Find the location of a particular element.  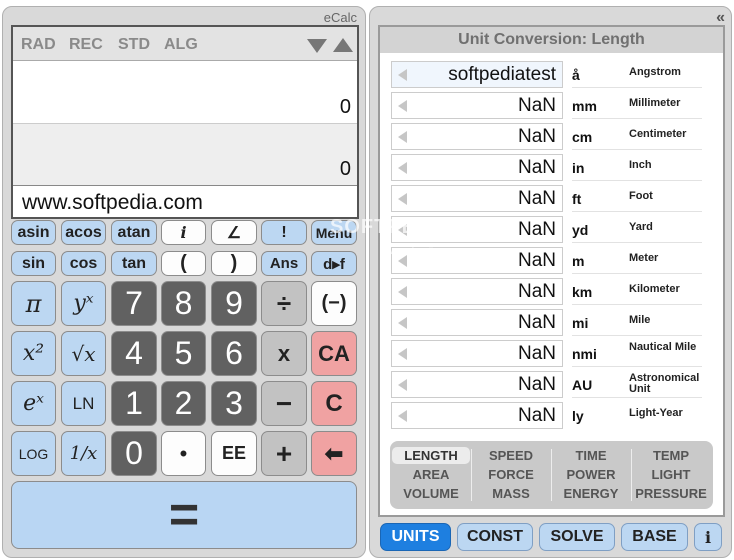

decimal-point-button: • is located at coordinates (183, 453).